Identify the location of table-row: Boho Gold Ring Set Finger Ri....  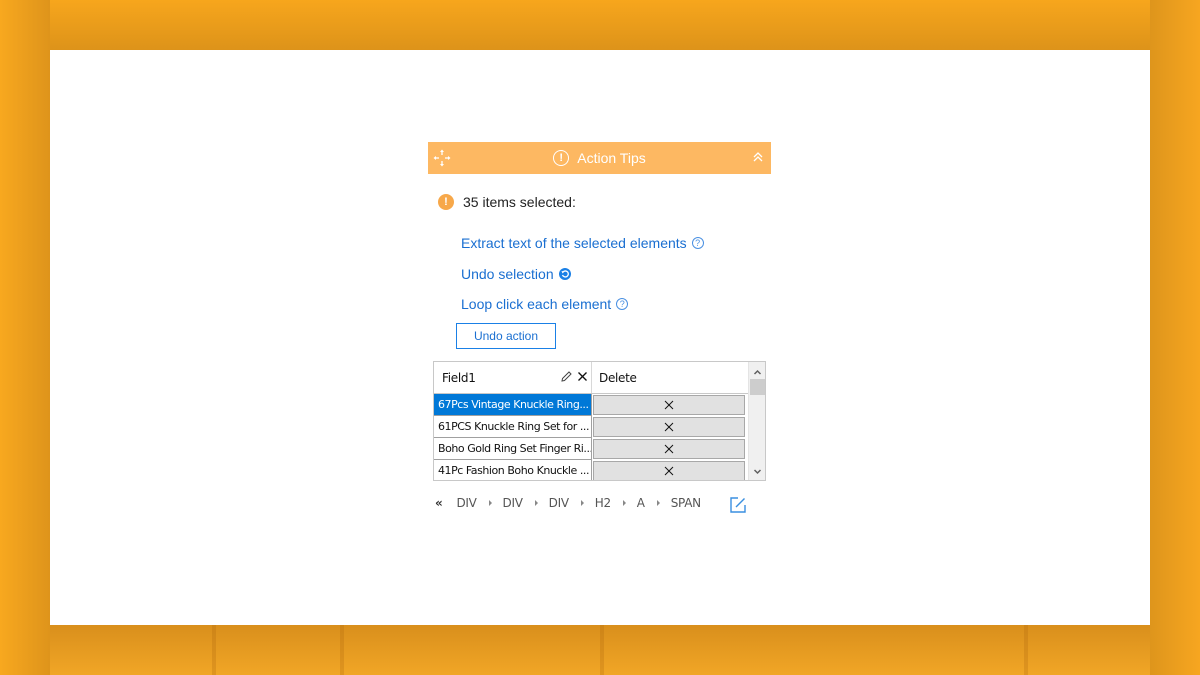
(599, 449).